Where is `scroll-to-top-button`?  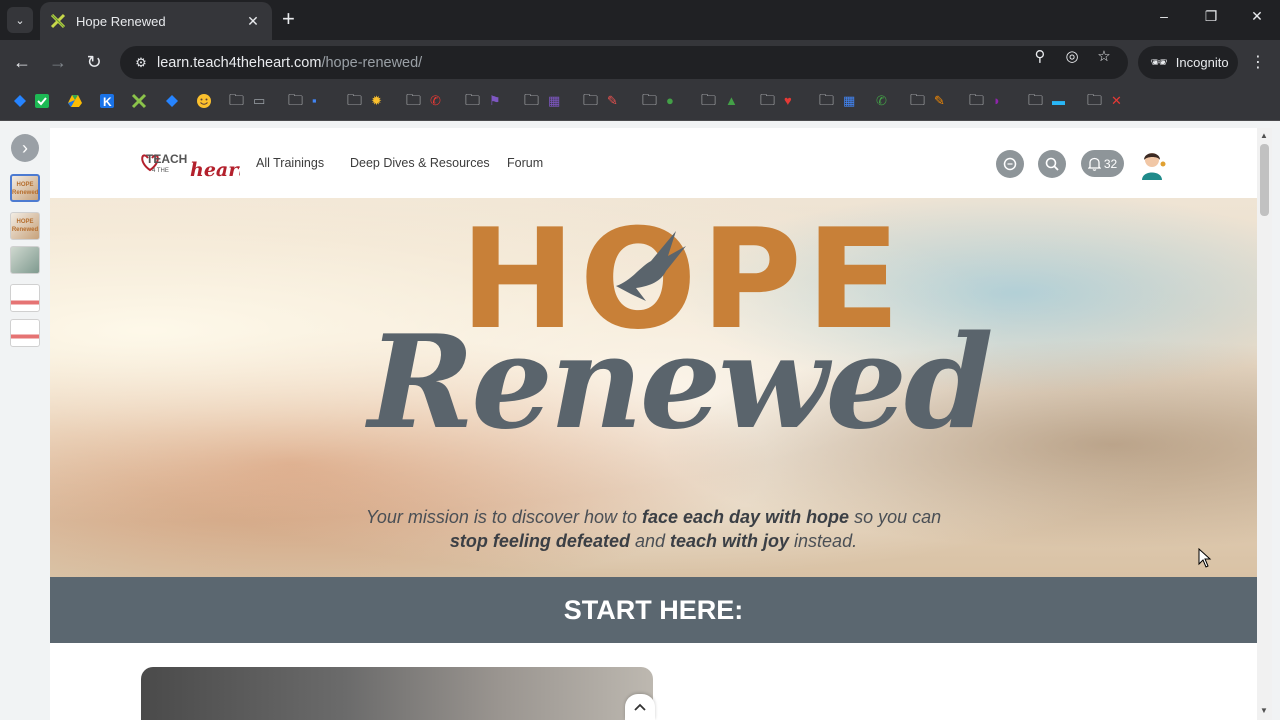 scroll-to-top-button is located at coordinates (640, 707).